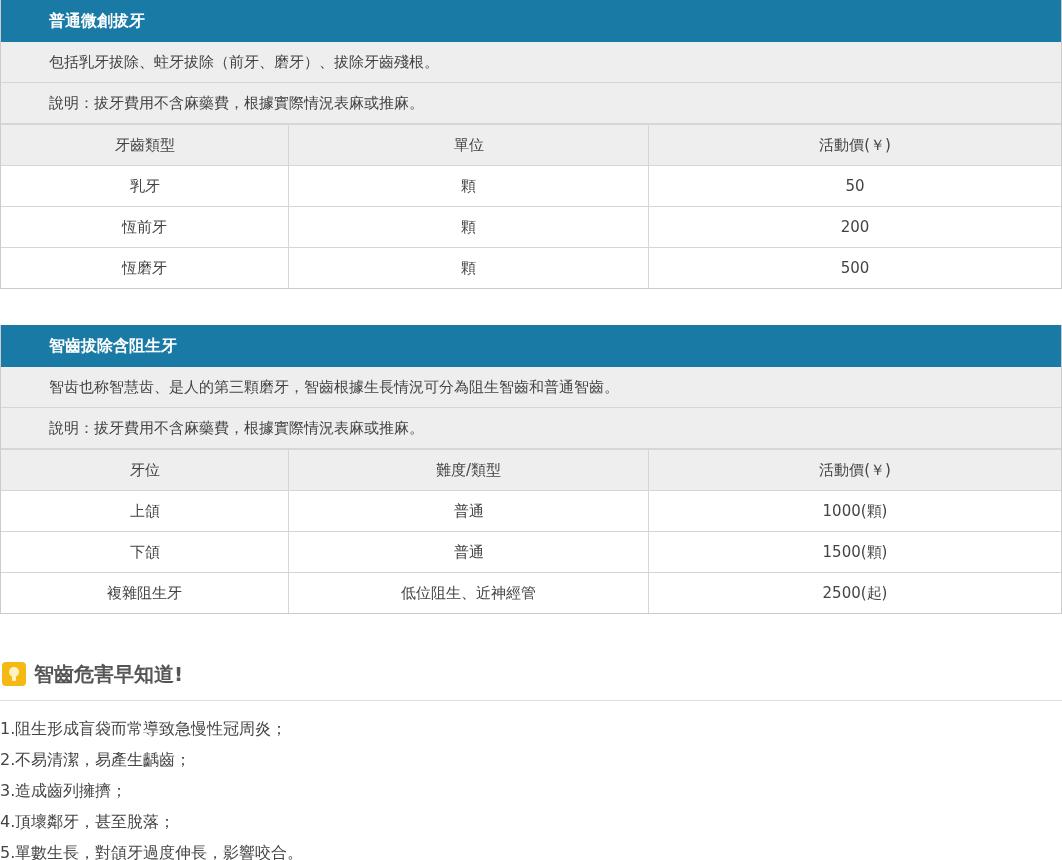  I want to click on table-cell: 恆前牙, so click(145, 227).